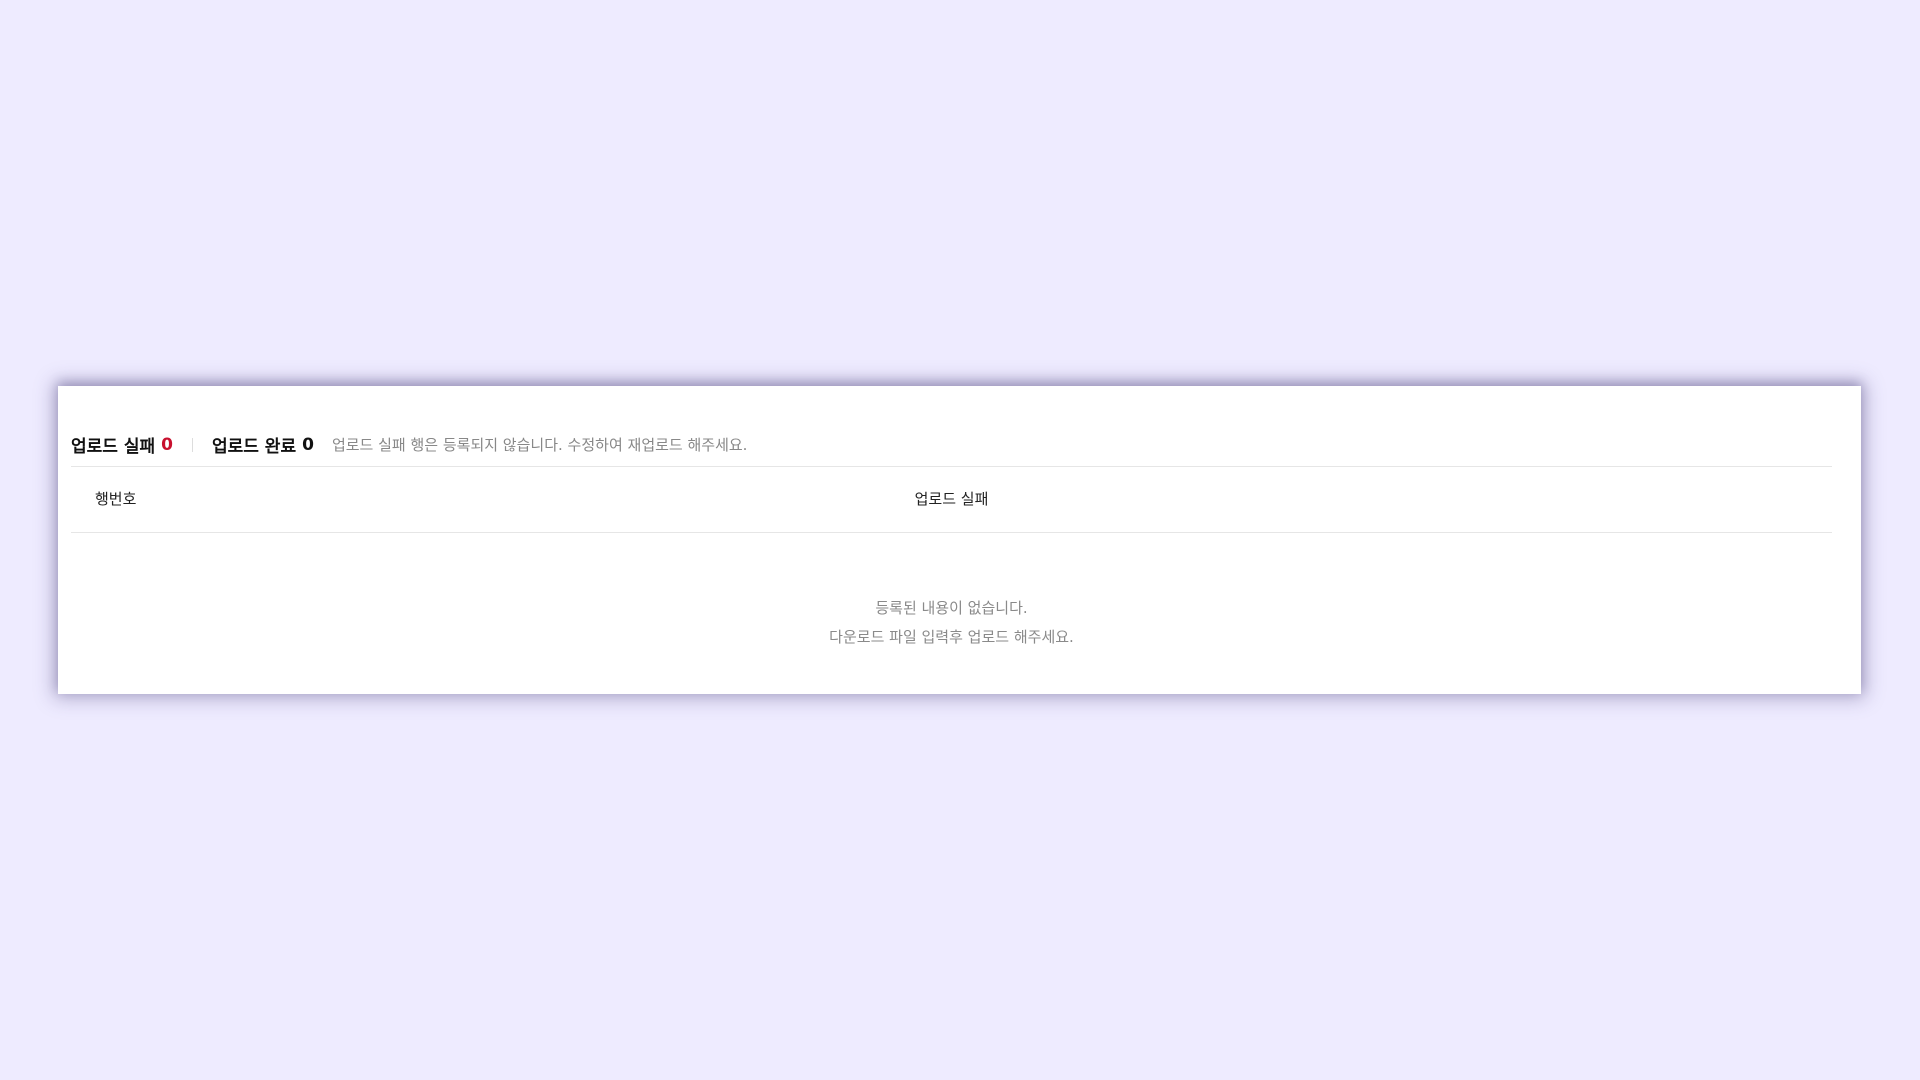 Image resolution: width=1920 pixels, height=1080 pixels. Describe the element at coordinates (113, 447) in the screenshot. I see `upload-fail-label: 업로드 실패` at that location.